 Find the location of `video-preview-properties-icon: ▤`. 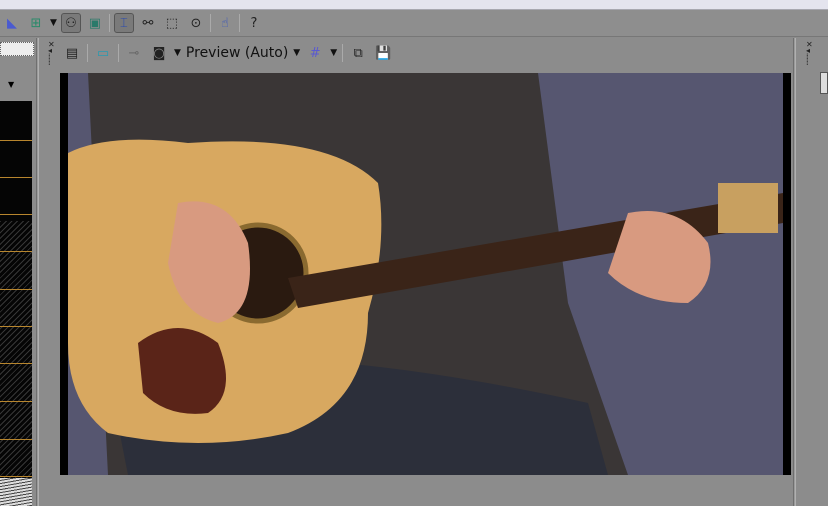

video-preview-properties-icon: ▤ is located at coordinates (72, 53).